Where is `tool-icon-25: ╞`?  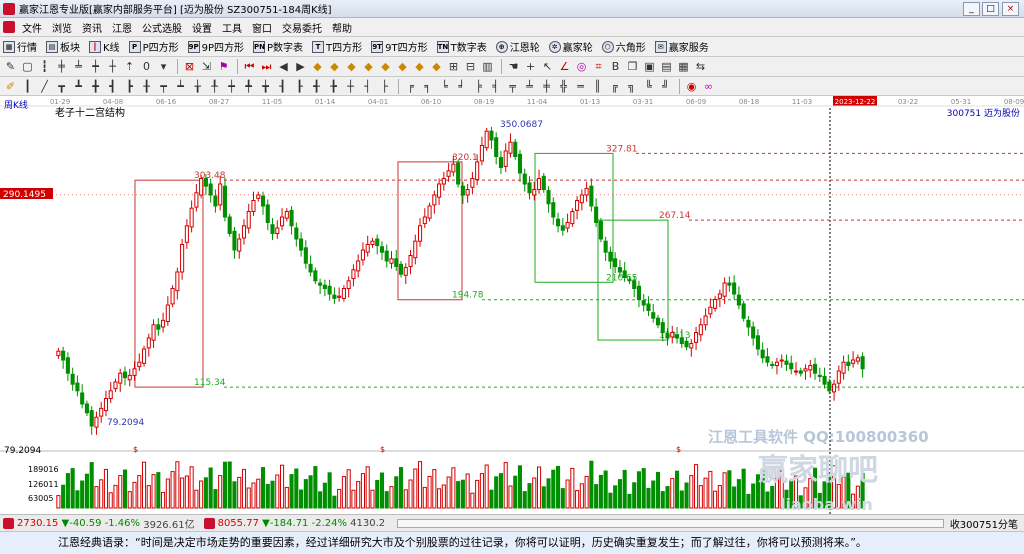 tool-icon-25: ╞ is located at coordinates (478, 86).